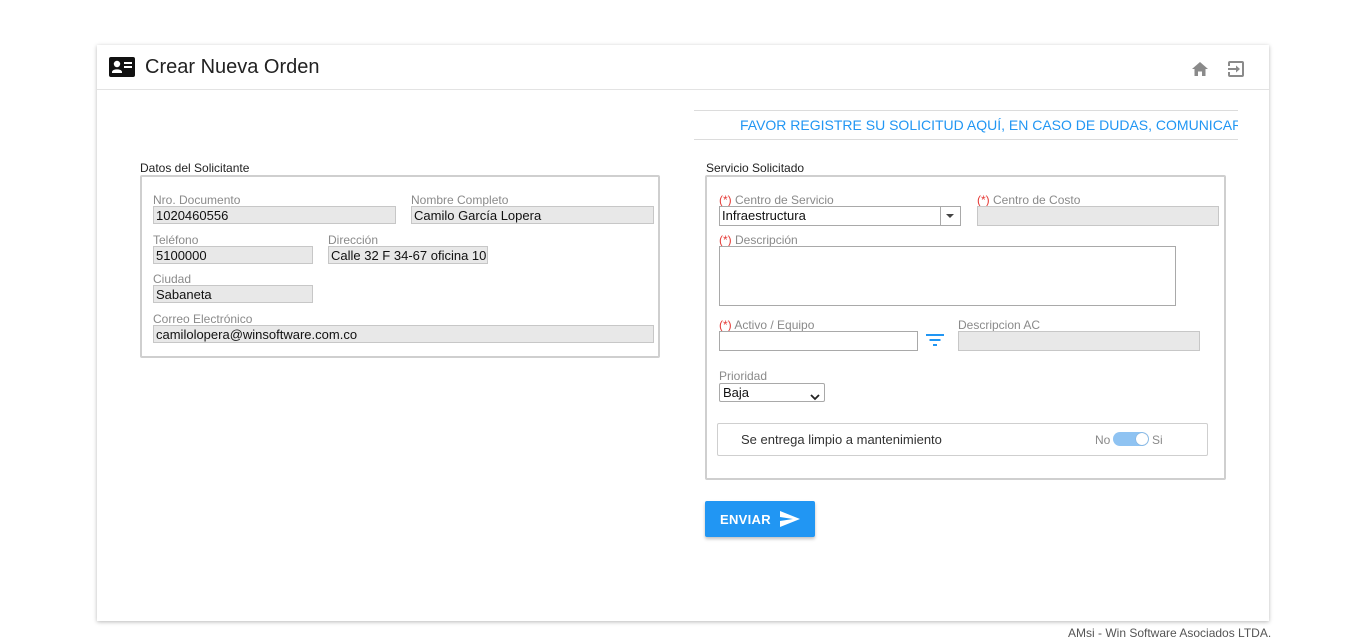  Describe the element at coordinates (1170, 633) in the screenshot. I see `footer-text: AMsi - Win Software Asociados LTDA.` at that location.